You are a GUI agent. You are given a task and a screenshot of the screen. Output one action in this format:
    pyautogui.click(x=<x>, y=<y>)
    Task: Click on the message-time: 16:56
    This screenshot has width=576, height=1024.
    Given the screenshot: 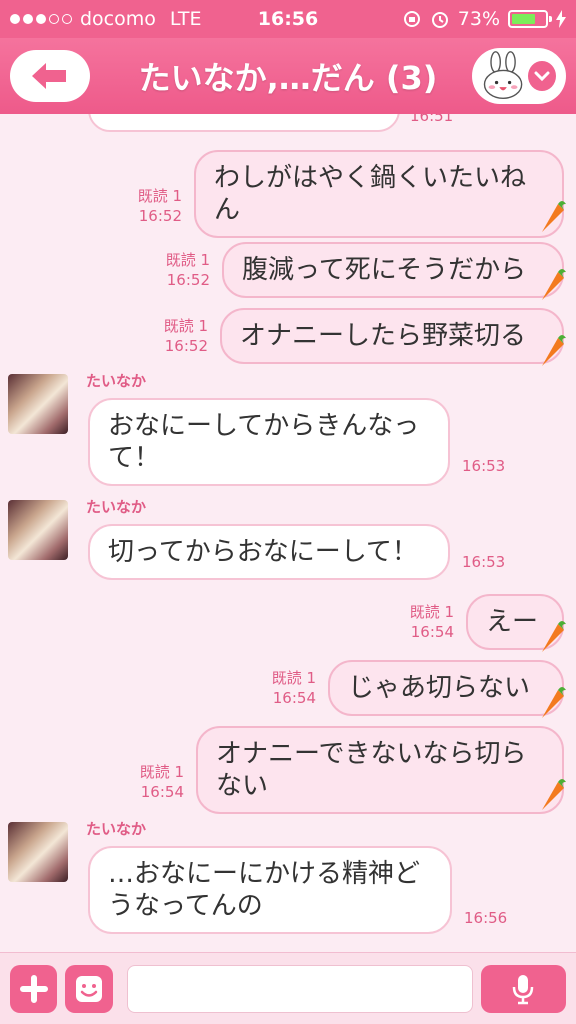 What is the action you would take?
    pyautogui.click(x=486, y=918)
    